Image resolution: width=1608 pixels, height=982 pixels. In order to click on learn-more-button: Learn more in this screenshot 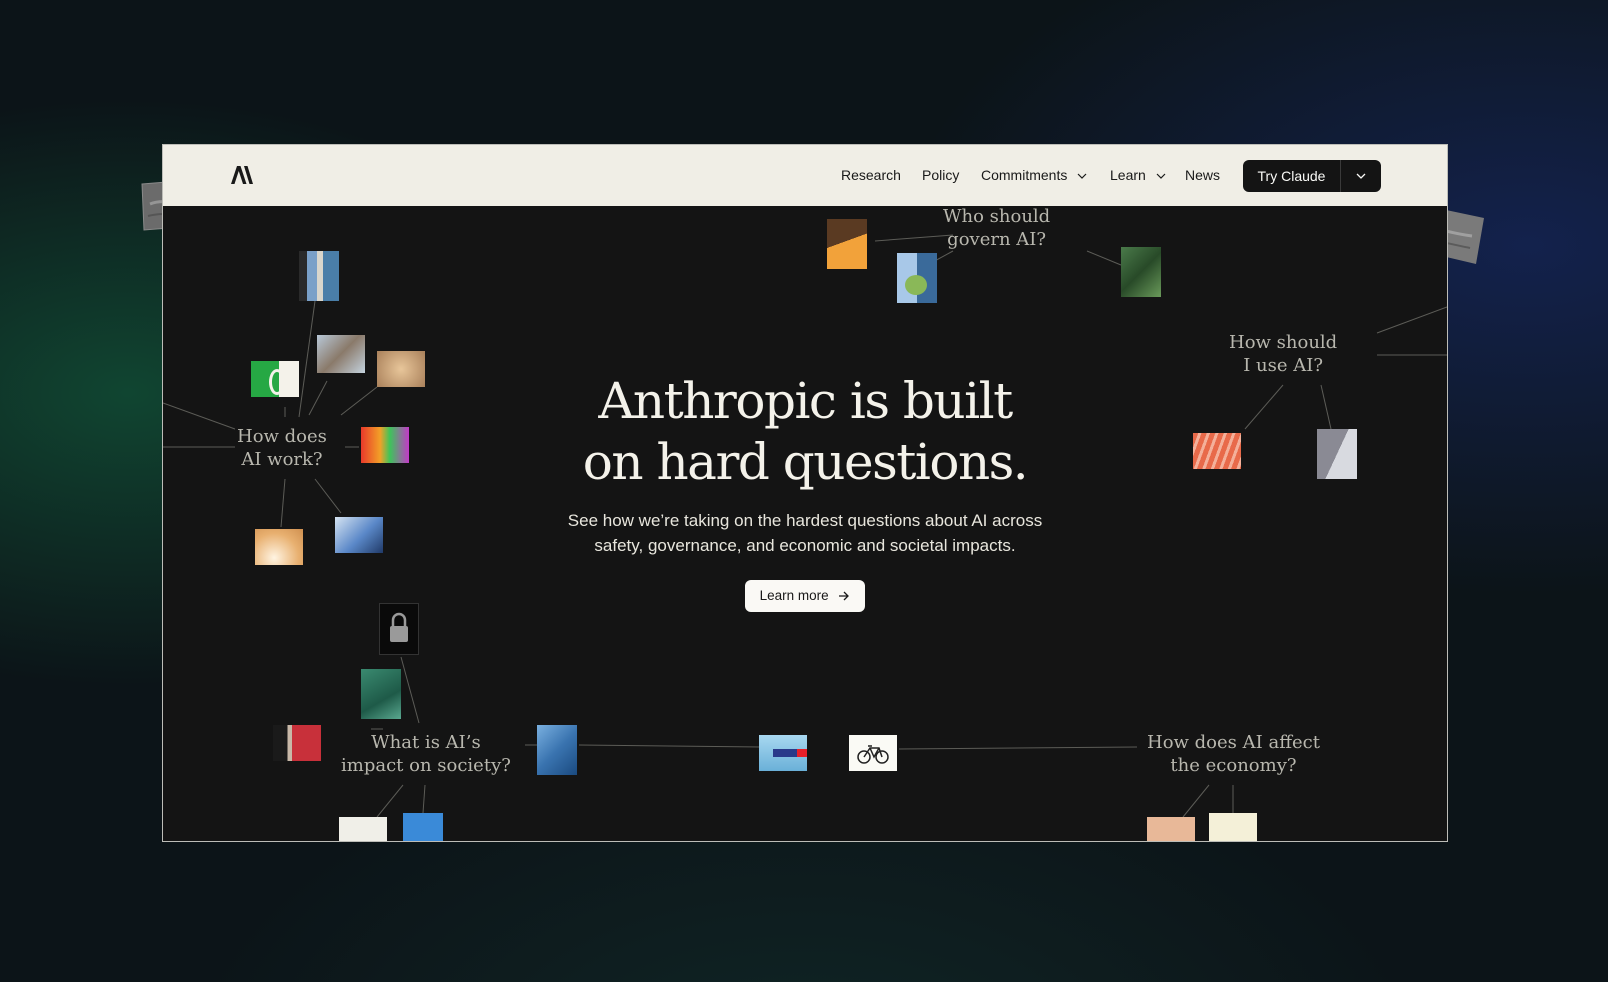, I will do `click(805, 596)`.